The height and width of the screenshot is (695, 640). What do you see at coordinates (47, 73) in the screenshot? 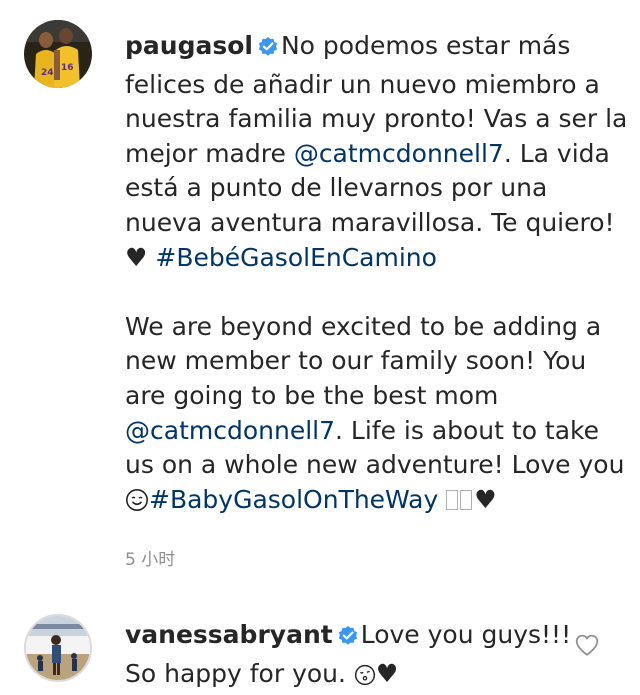
I see `svg-text: 24` at bounding box center [47, 73].